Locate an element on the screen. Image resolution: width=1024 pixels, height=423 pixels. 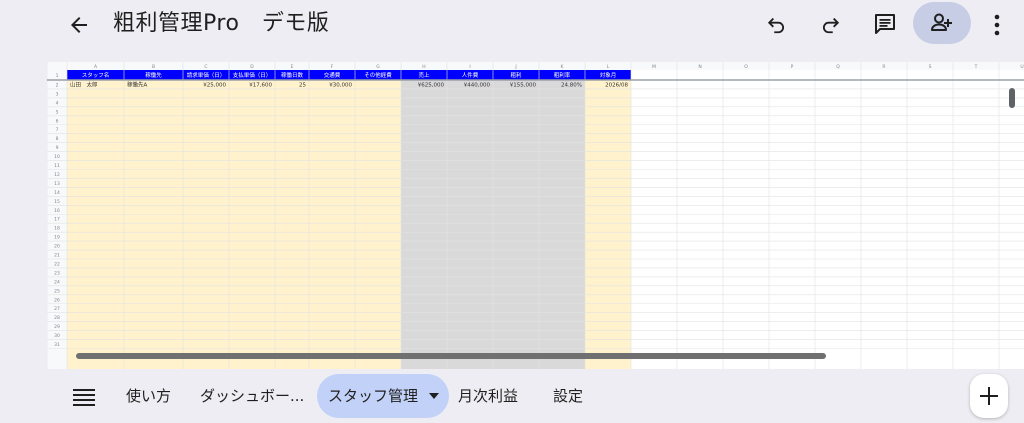
row-number: 21 is located at coordinates (57, 256).